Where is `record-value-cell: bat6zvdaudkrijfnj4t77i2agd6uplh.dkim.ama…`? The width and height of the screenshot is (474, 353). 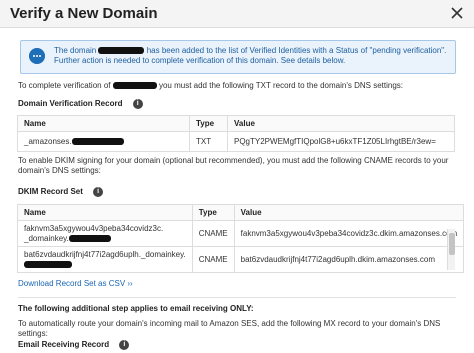 record-value-cell: bat6zvdaudkrijfnj4t77i2agd6uplh.dkim.ama… is located at coordinates (349, 259).